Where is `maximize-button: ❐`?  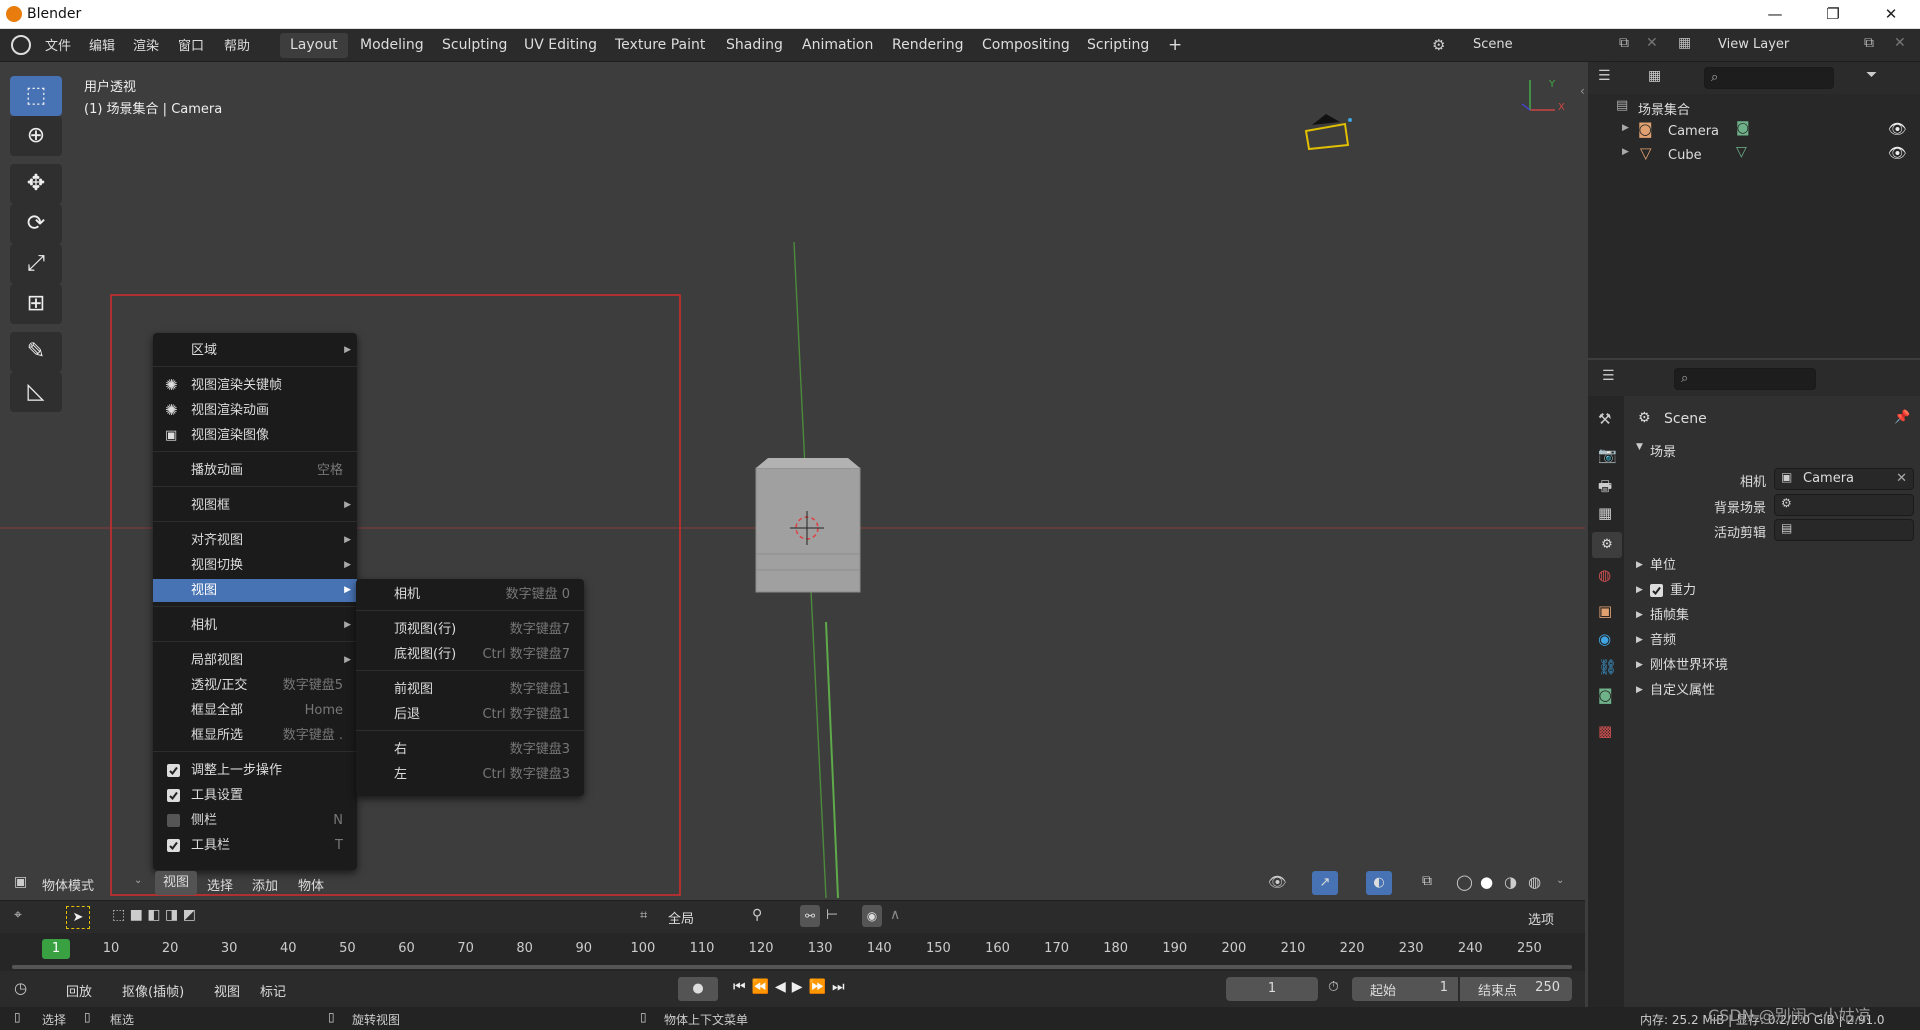 maximize-button: ❐ is located at coordinates (1833, 14).